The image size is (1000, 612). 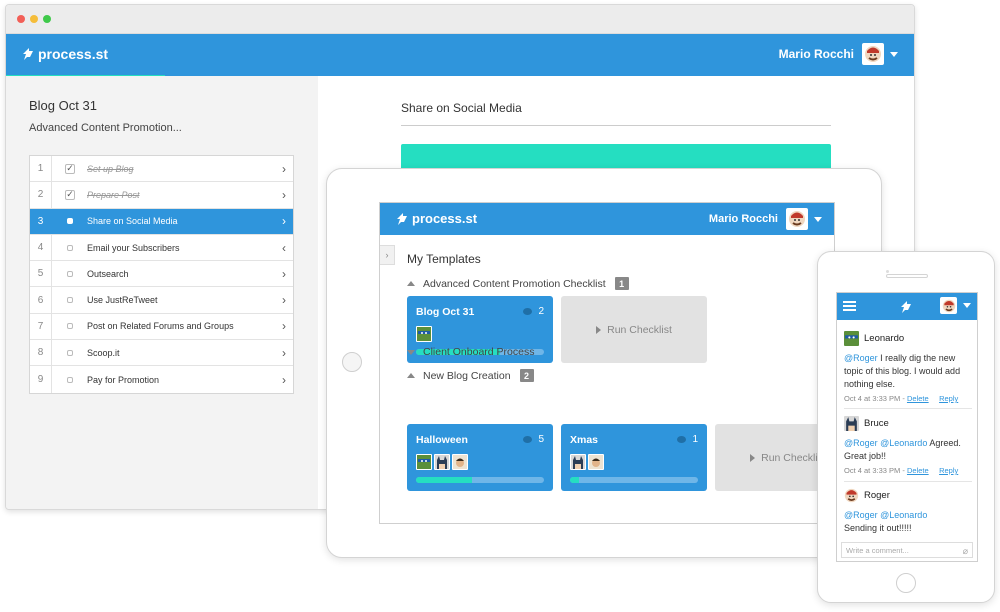 I want to click on avatar-leonardo-icon, so click(x=424, y=334).